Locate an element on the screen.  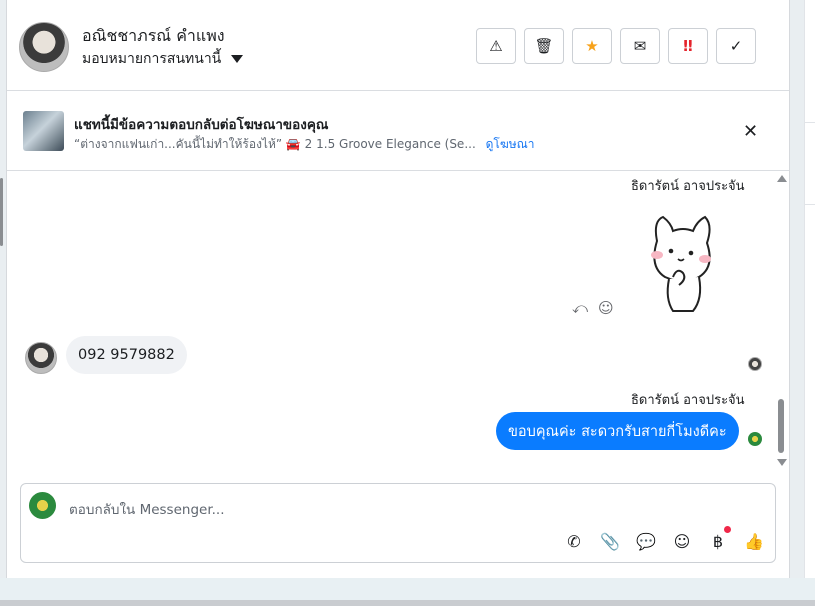
star-icon: ★ is located at coordinates (592, 46).